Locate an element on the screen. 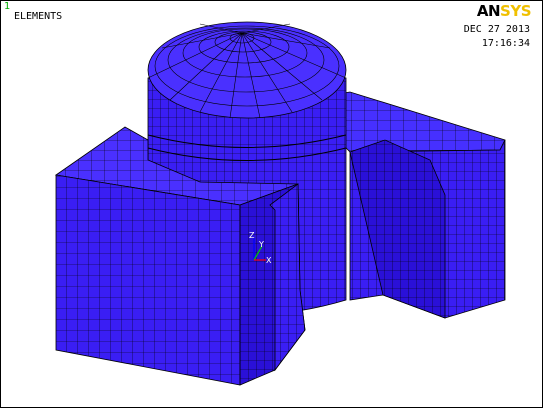 This screenshot has height=408, width=543. triad-y-label: Y is located at coordinates (261, 244).